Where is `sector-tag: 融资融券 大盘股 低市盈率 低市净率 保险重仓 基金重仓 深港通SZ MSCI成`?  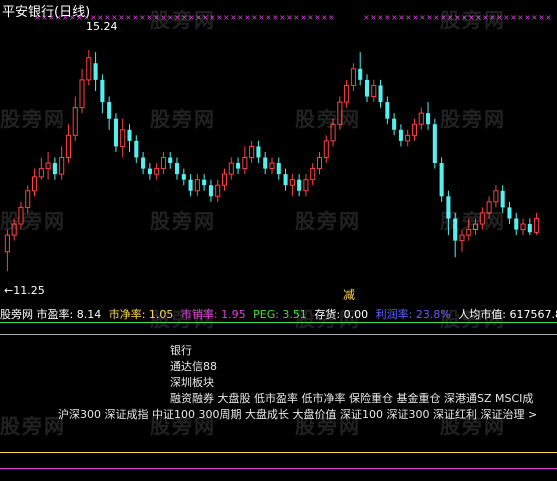
sector-tag: 融资融券 大盘股 低市盈率 低市净率 保险重仓 基金重仓 深港通SZ MSCI成 is located at coordinates (352, 398).